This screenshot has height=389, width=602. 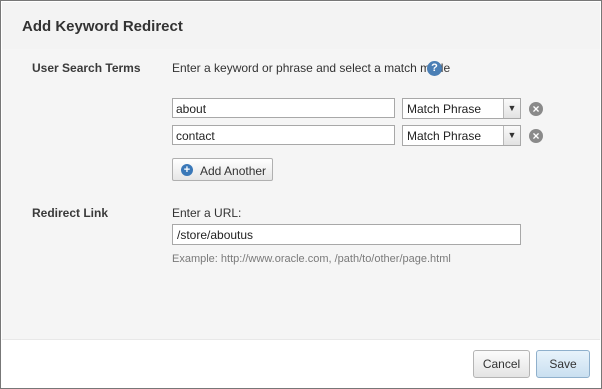 What do you see at coordinates (283, 135) in the screenshot?
I see `search-term-input-2: contact` at bounding box center [283, 135].